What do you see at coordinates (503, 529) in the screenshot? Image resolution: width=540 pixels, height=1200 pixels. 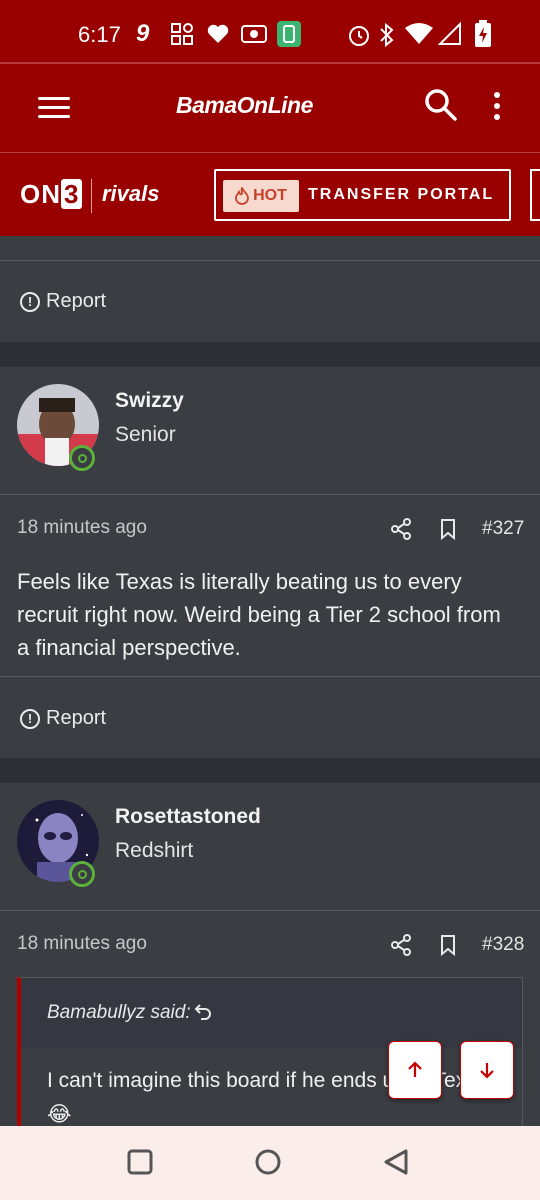 I see `post-number: #327` at bounding box center [503, 529].